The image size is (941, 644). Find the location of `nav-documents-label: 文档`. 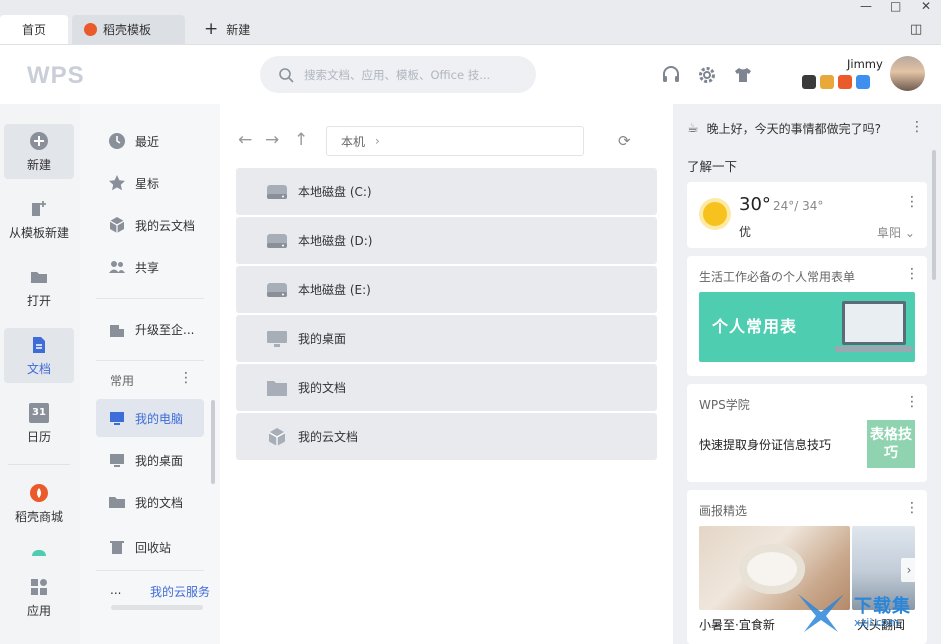

nav-documents-label: 文档 is located at coordinates (38, 368).